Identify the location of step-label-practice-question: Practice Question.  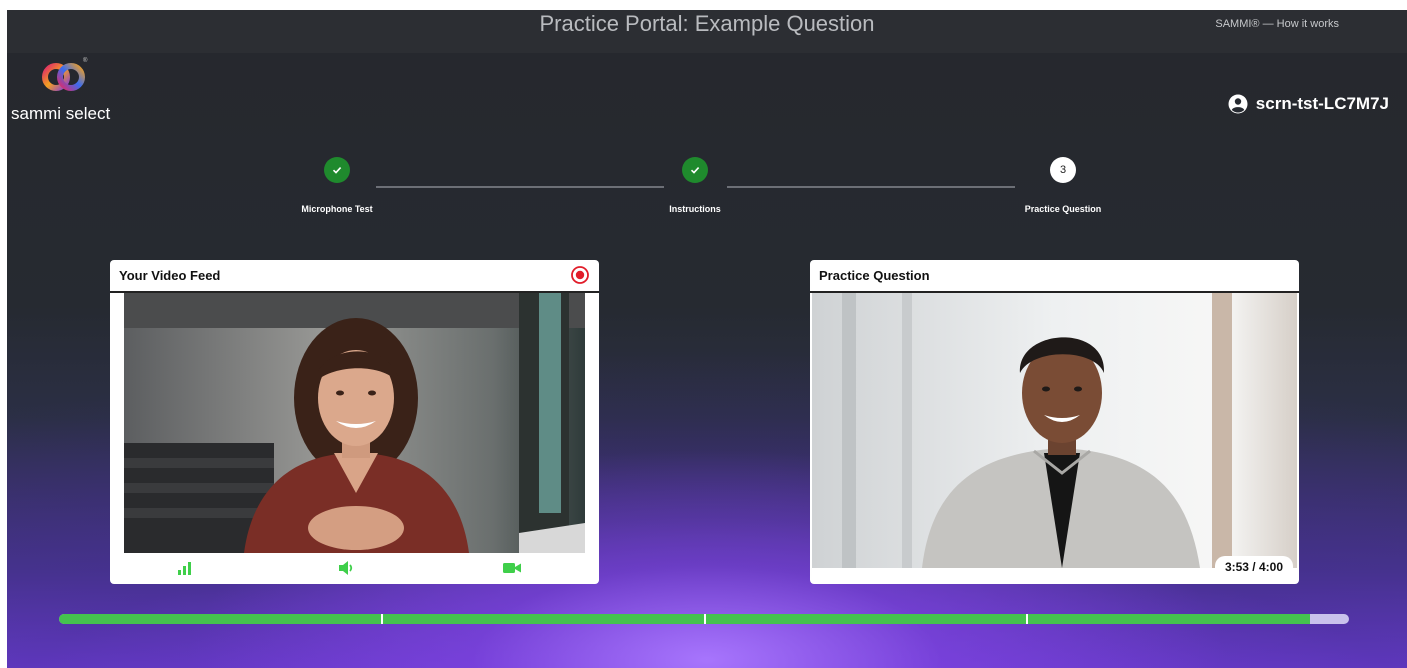
(1063, 209).